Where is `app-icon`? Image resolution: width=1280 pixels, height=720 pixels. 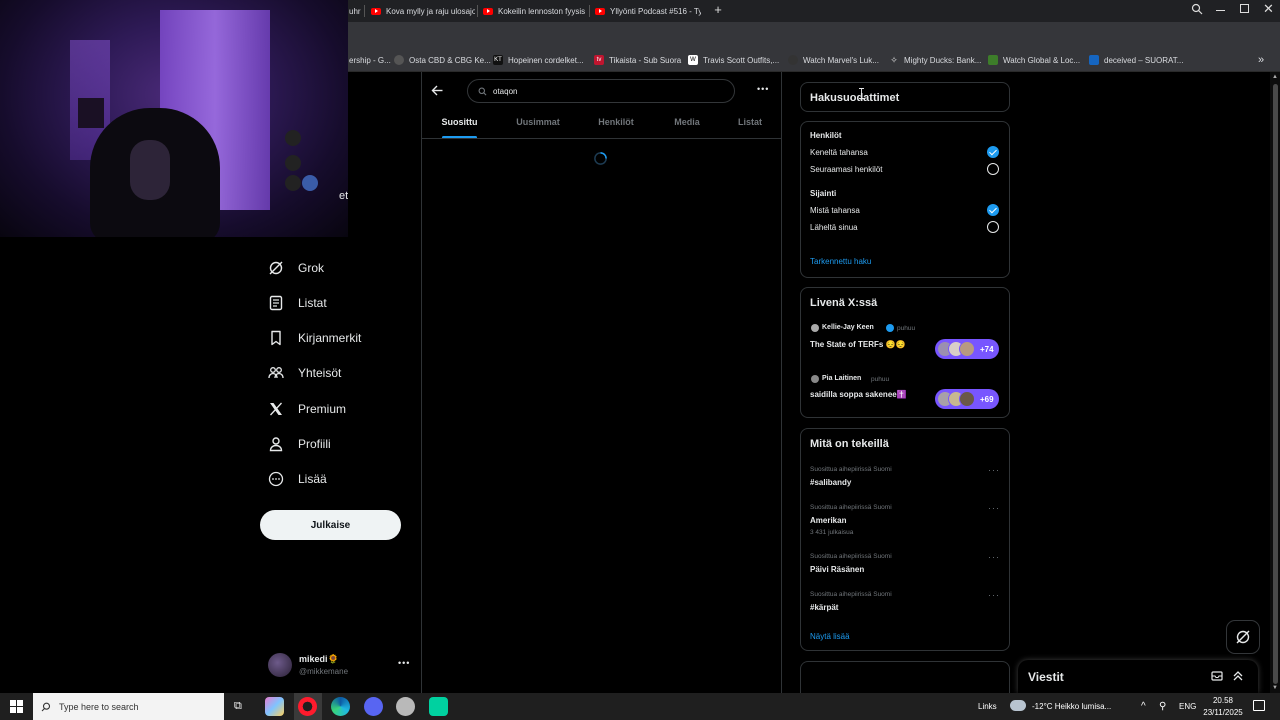 app-icon is located at coordinates (405, 706).